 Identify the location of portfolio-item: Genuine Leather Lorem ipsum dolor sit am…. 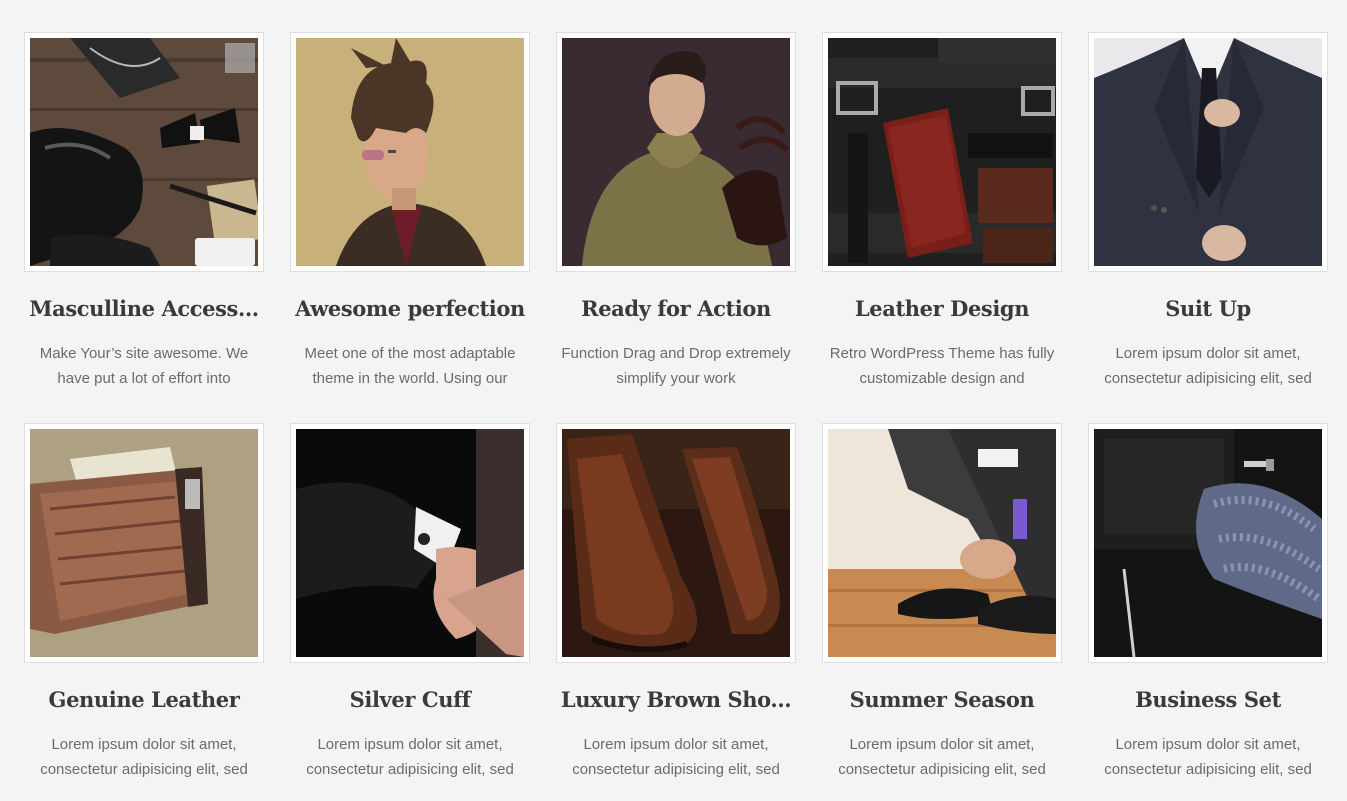
(144, 608).